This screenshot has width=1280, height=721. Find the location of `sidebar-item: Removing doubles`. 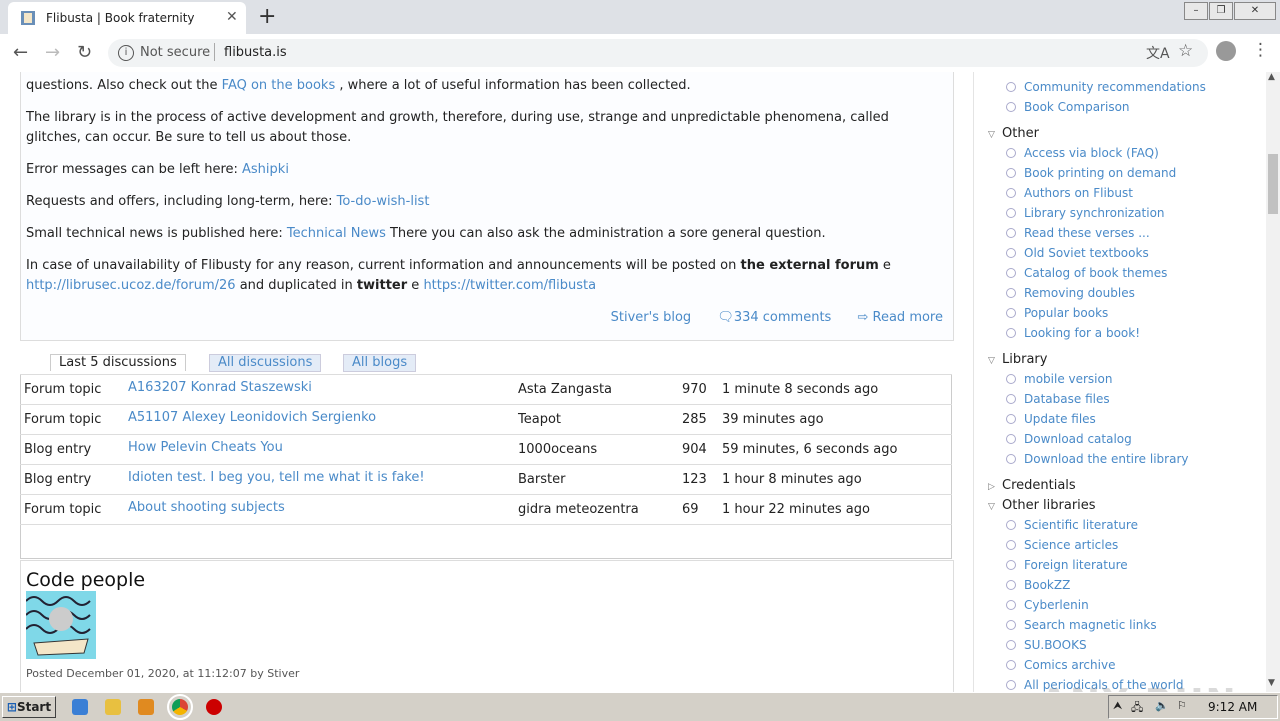

sidebar-item: Removing doubles is located at coordinates (1070, 293).